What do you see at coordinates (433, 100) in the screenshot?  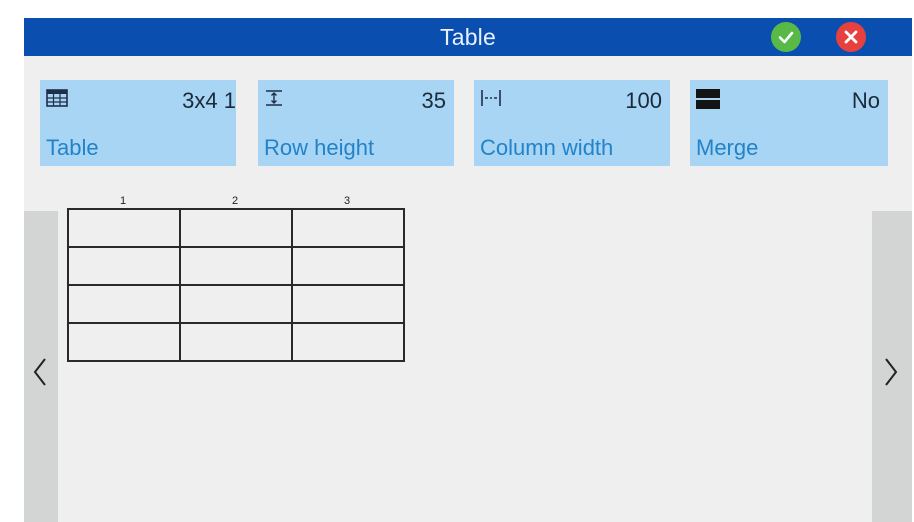 I see `row-height-value: 35` at bounding box center [433, 100].